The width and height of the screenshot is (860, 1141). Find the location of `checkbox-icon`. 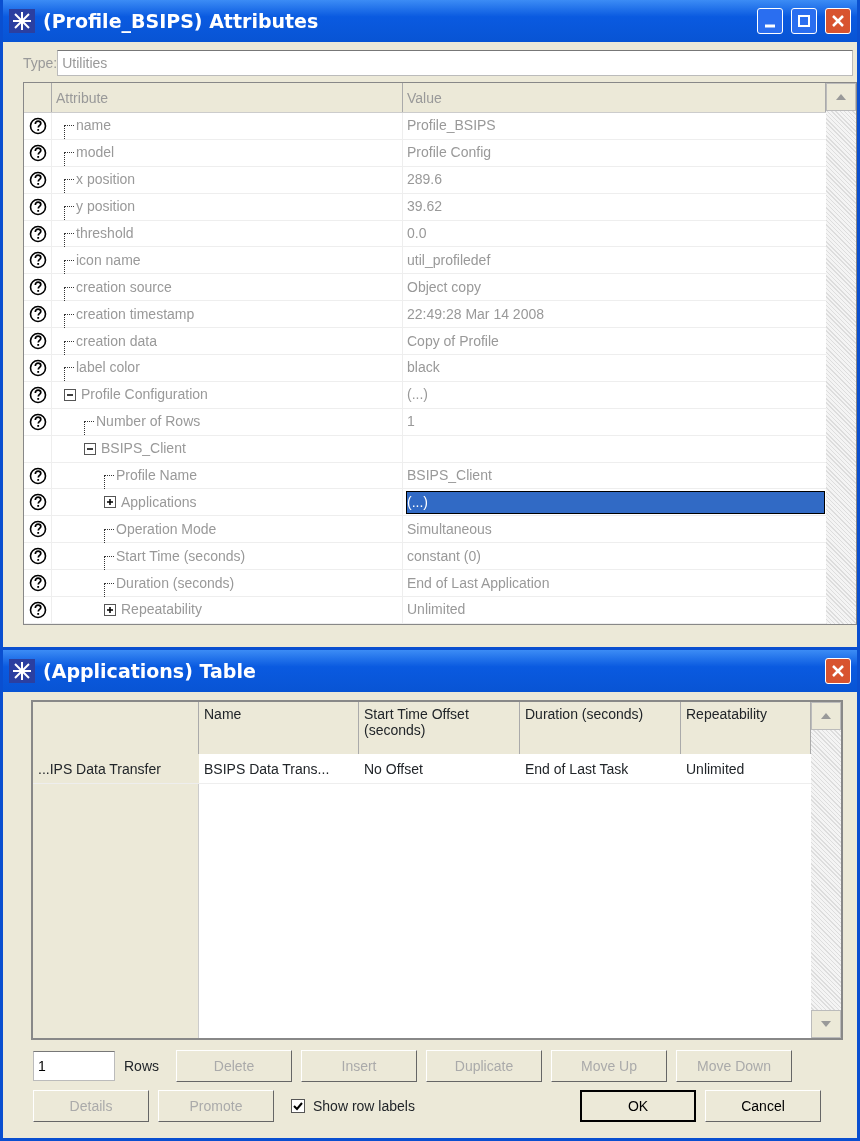

checkbox-icon is located at coordinates (298, 1106).